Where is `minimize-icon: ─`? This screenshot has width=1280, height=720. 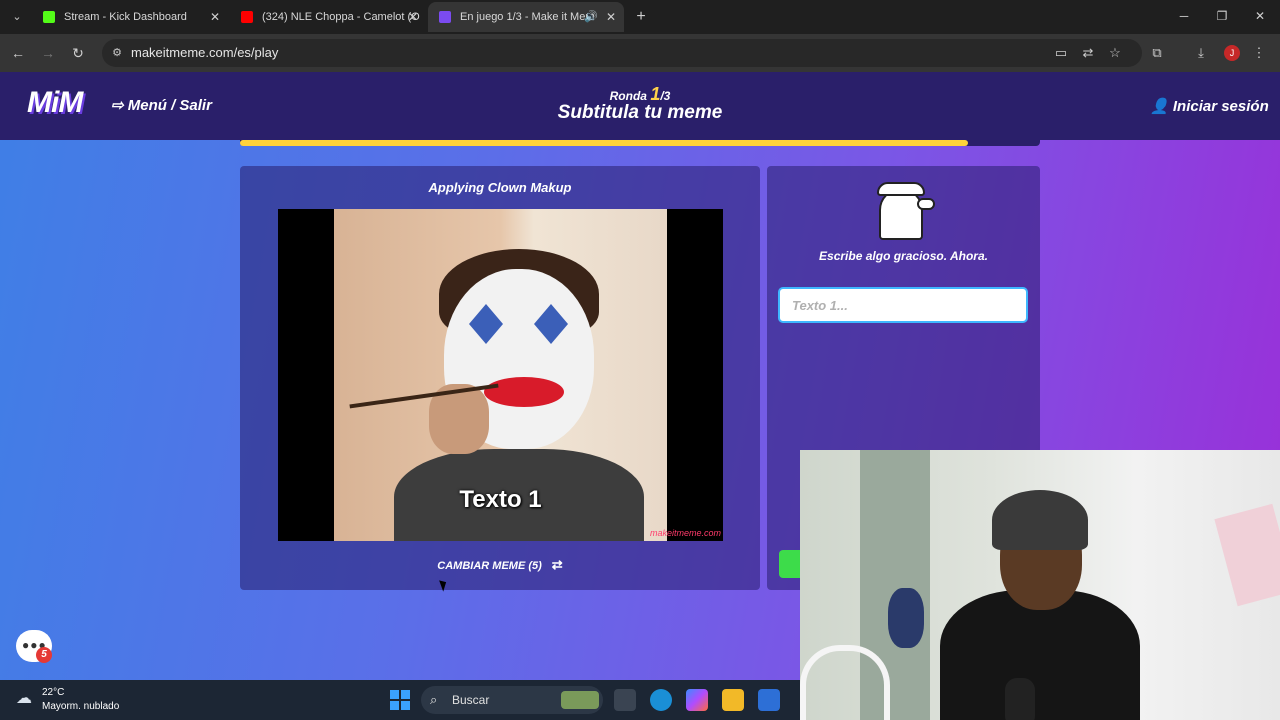 minimize-icon: ─ is located at coordinates (1184, 16).